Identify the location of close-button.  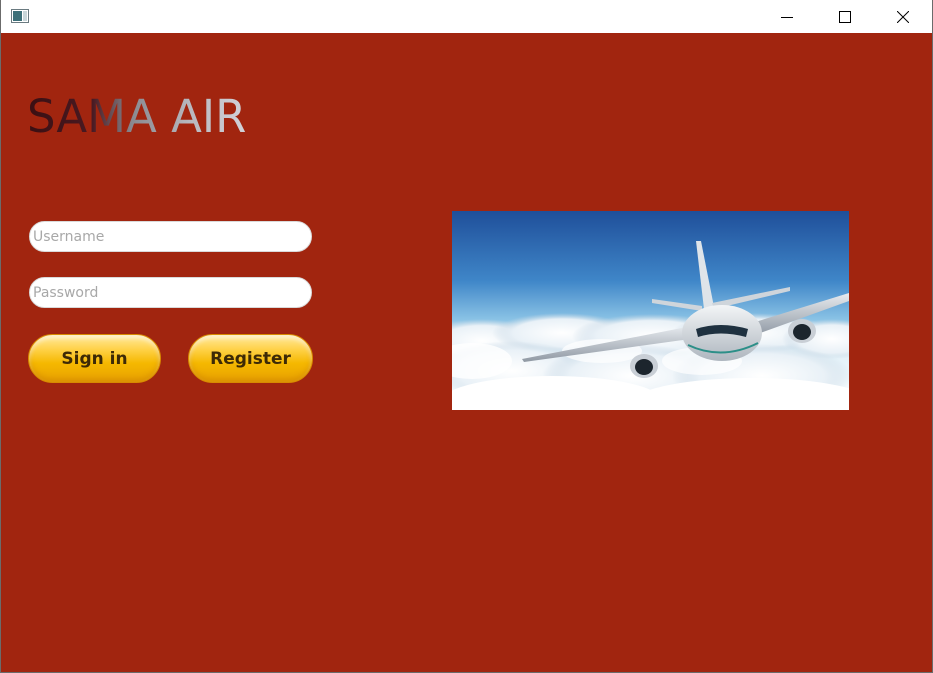
(903, 16).